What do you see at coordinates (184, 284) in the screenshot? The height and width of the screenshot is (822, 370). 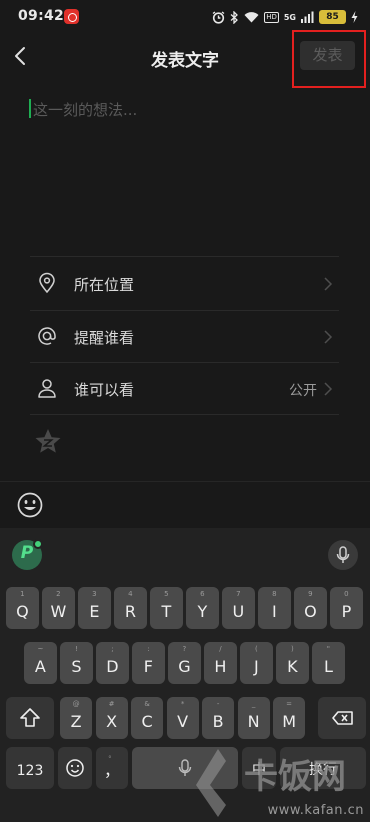 I see `option-location: 所在位置` at bounding box center [184, 284].